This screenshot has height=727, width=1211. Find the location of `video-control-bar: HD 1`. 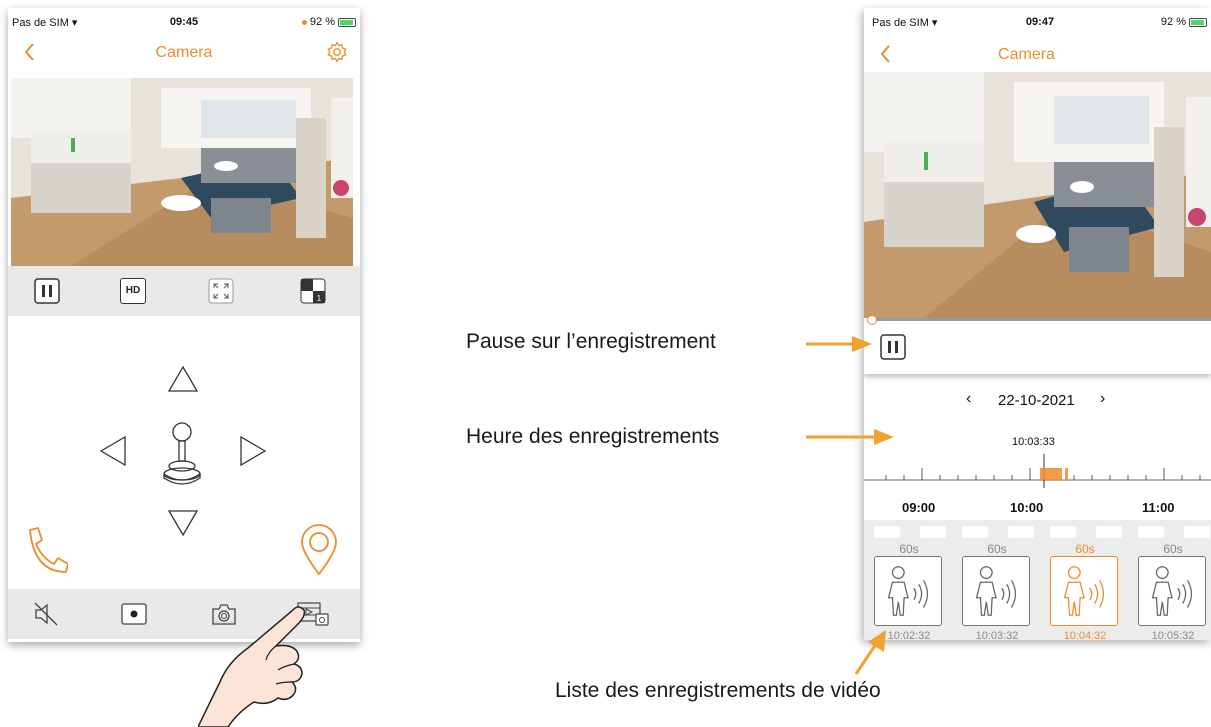

video-control-bar: HD 1 is located at coordinates (184, 291).